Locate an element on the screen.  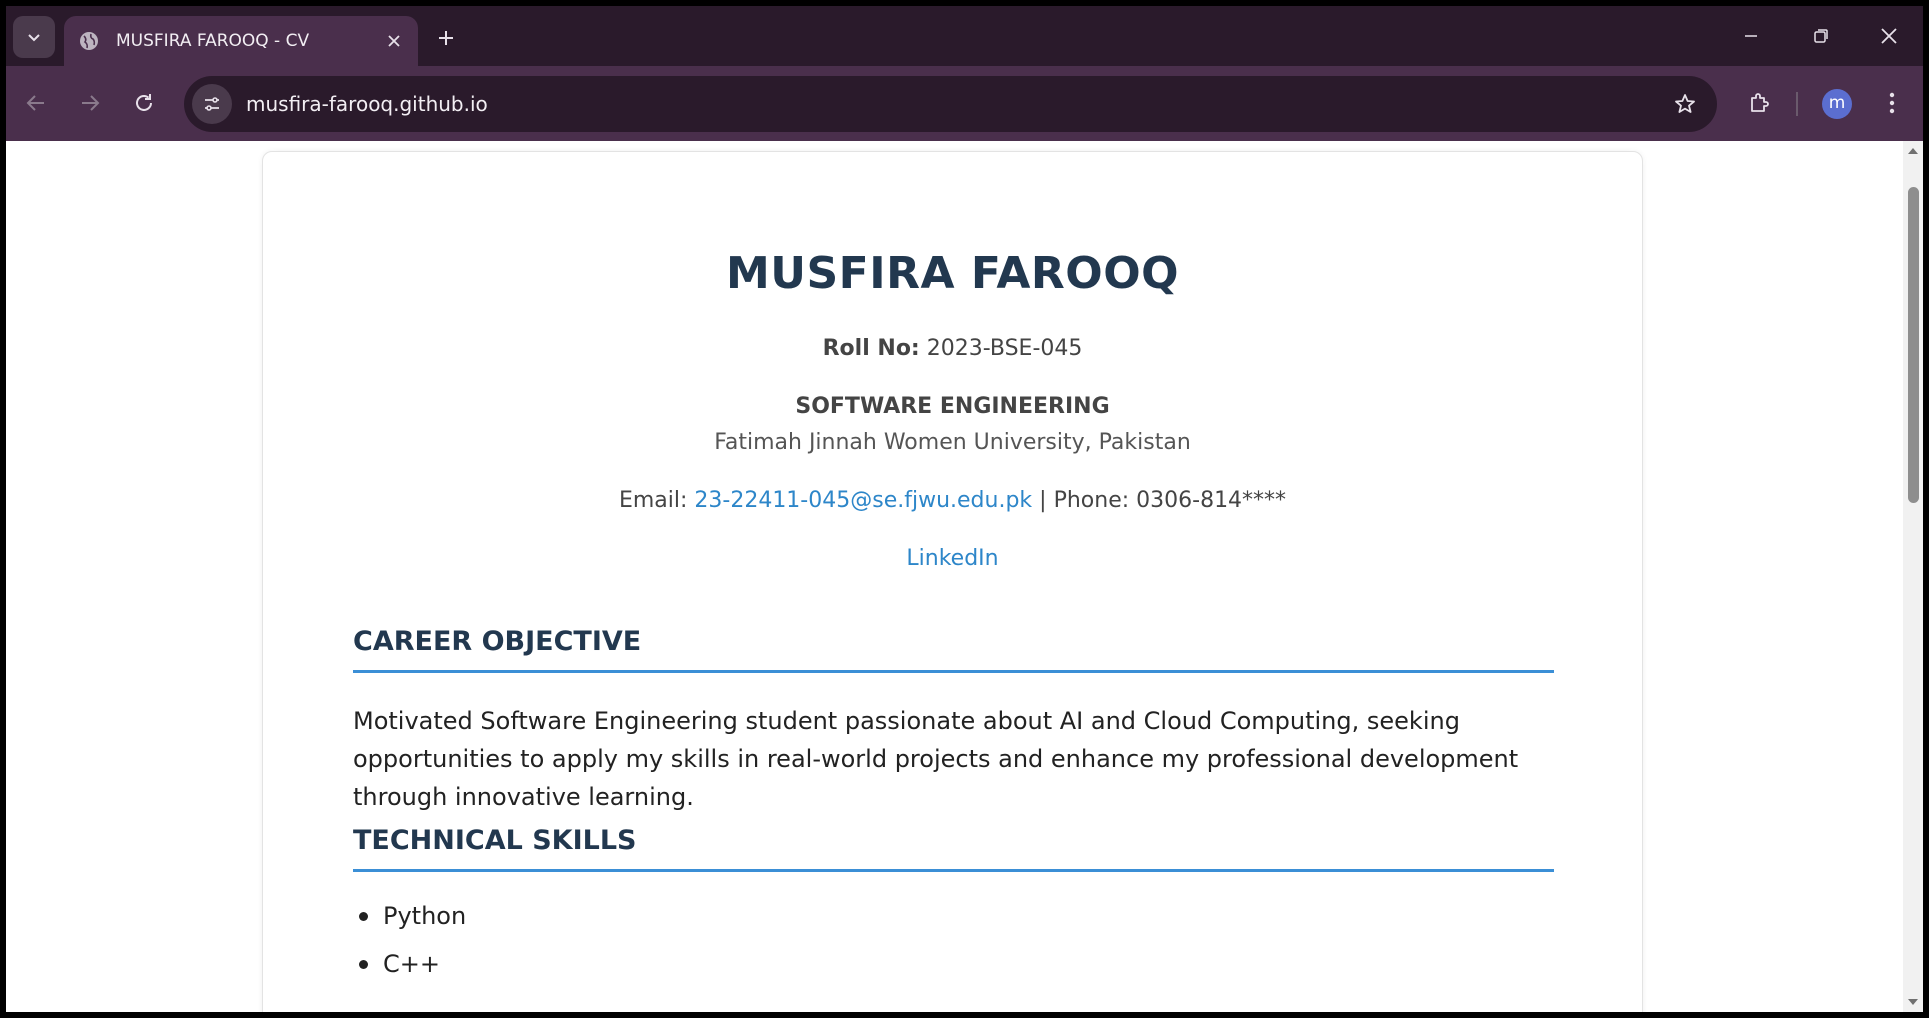
extensions-button is located at coordinates (1759, 103).